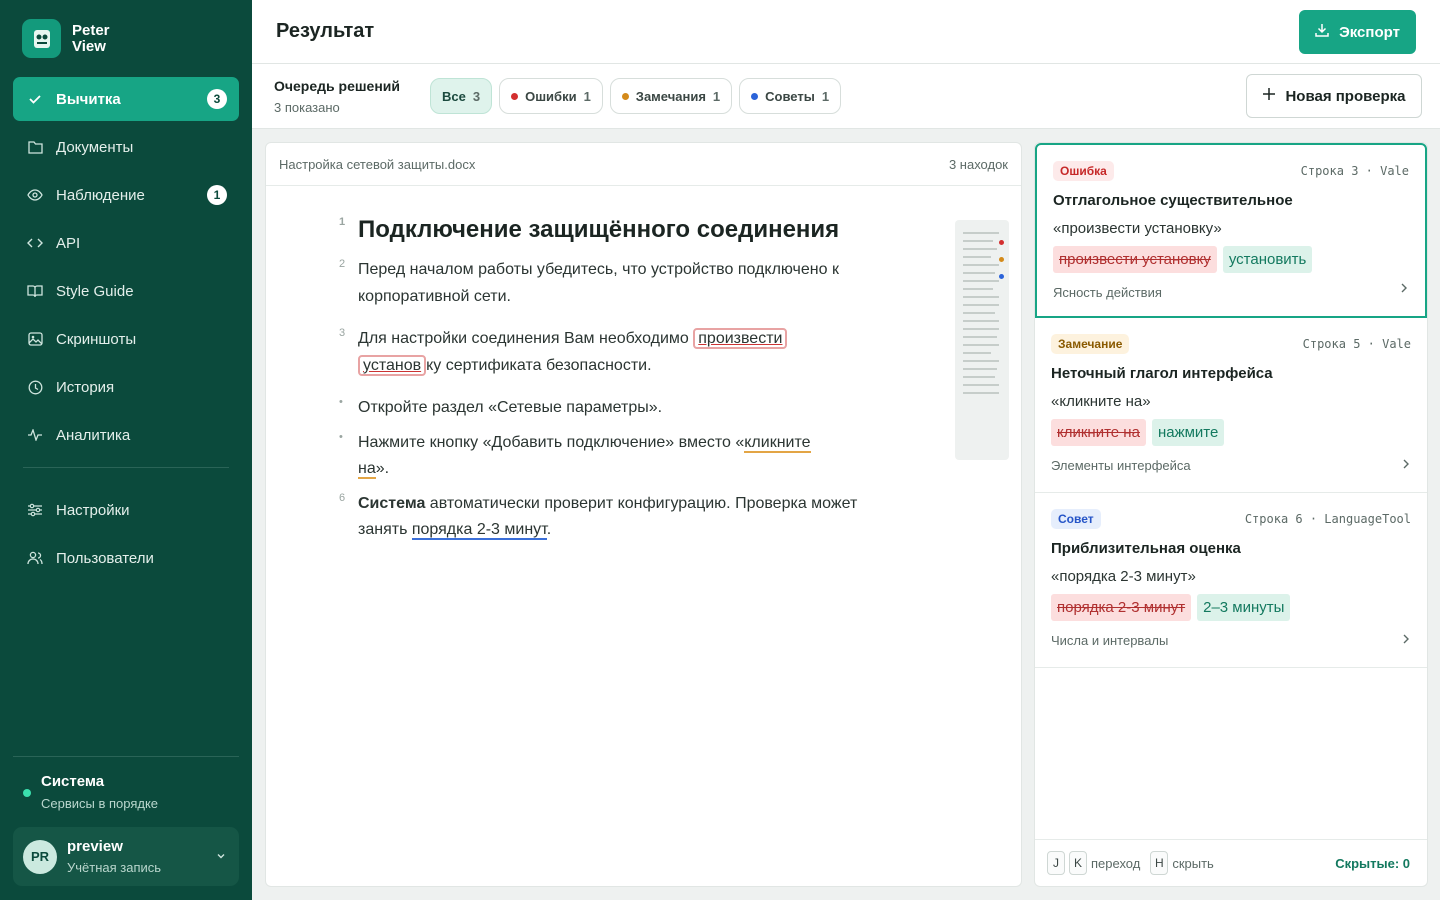 The width and height of the screenshot is (1440, 900). I want to click on filter-warnings: Замечания 1, so click(671, 96).